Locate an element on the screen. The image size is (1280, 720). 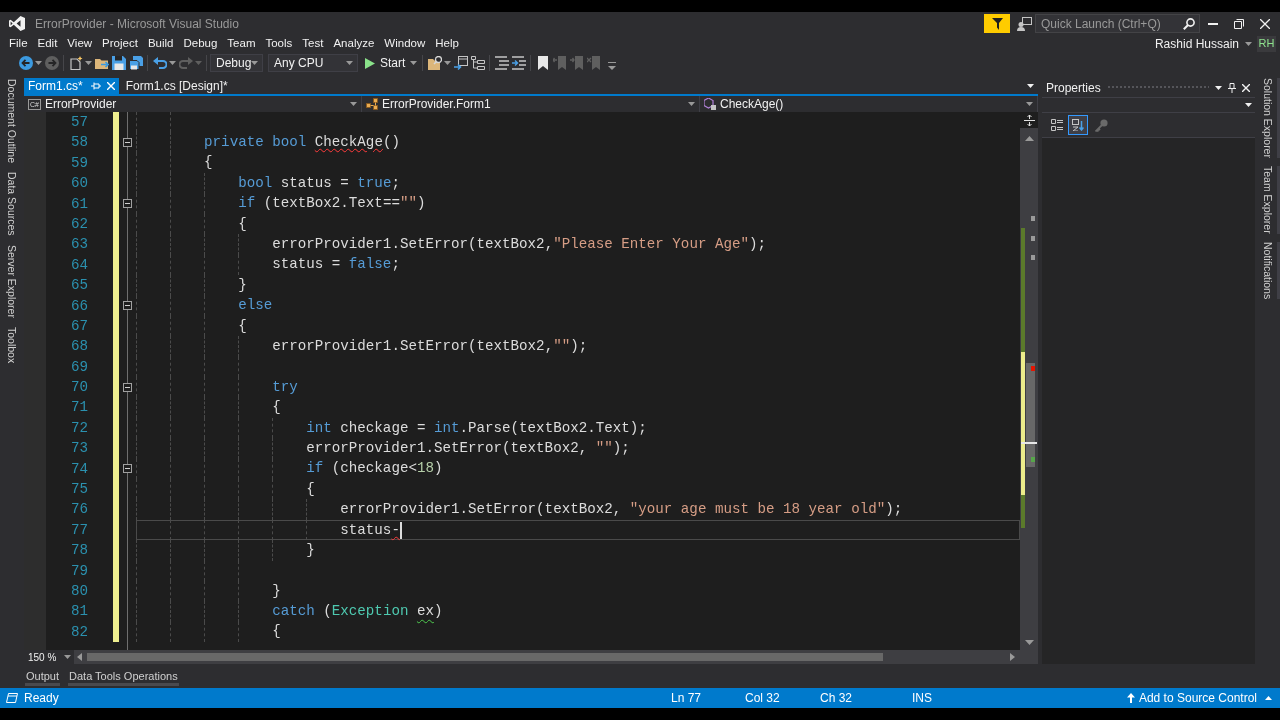
menu-item: Debug is located at coordinates (200, 43).